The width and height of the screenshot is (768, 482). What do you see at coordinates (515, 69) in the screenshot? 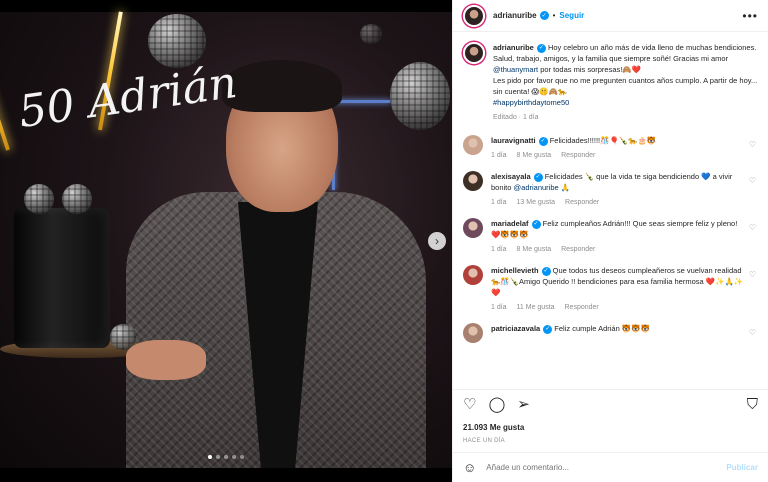
I see `mention-link: @thuanymart` at bounding box center [515, 69].